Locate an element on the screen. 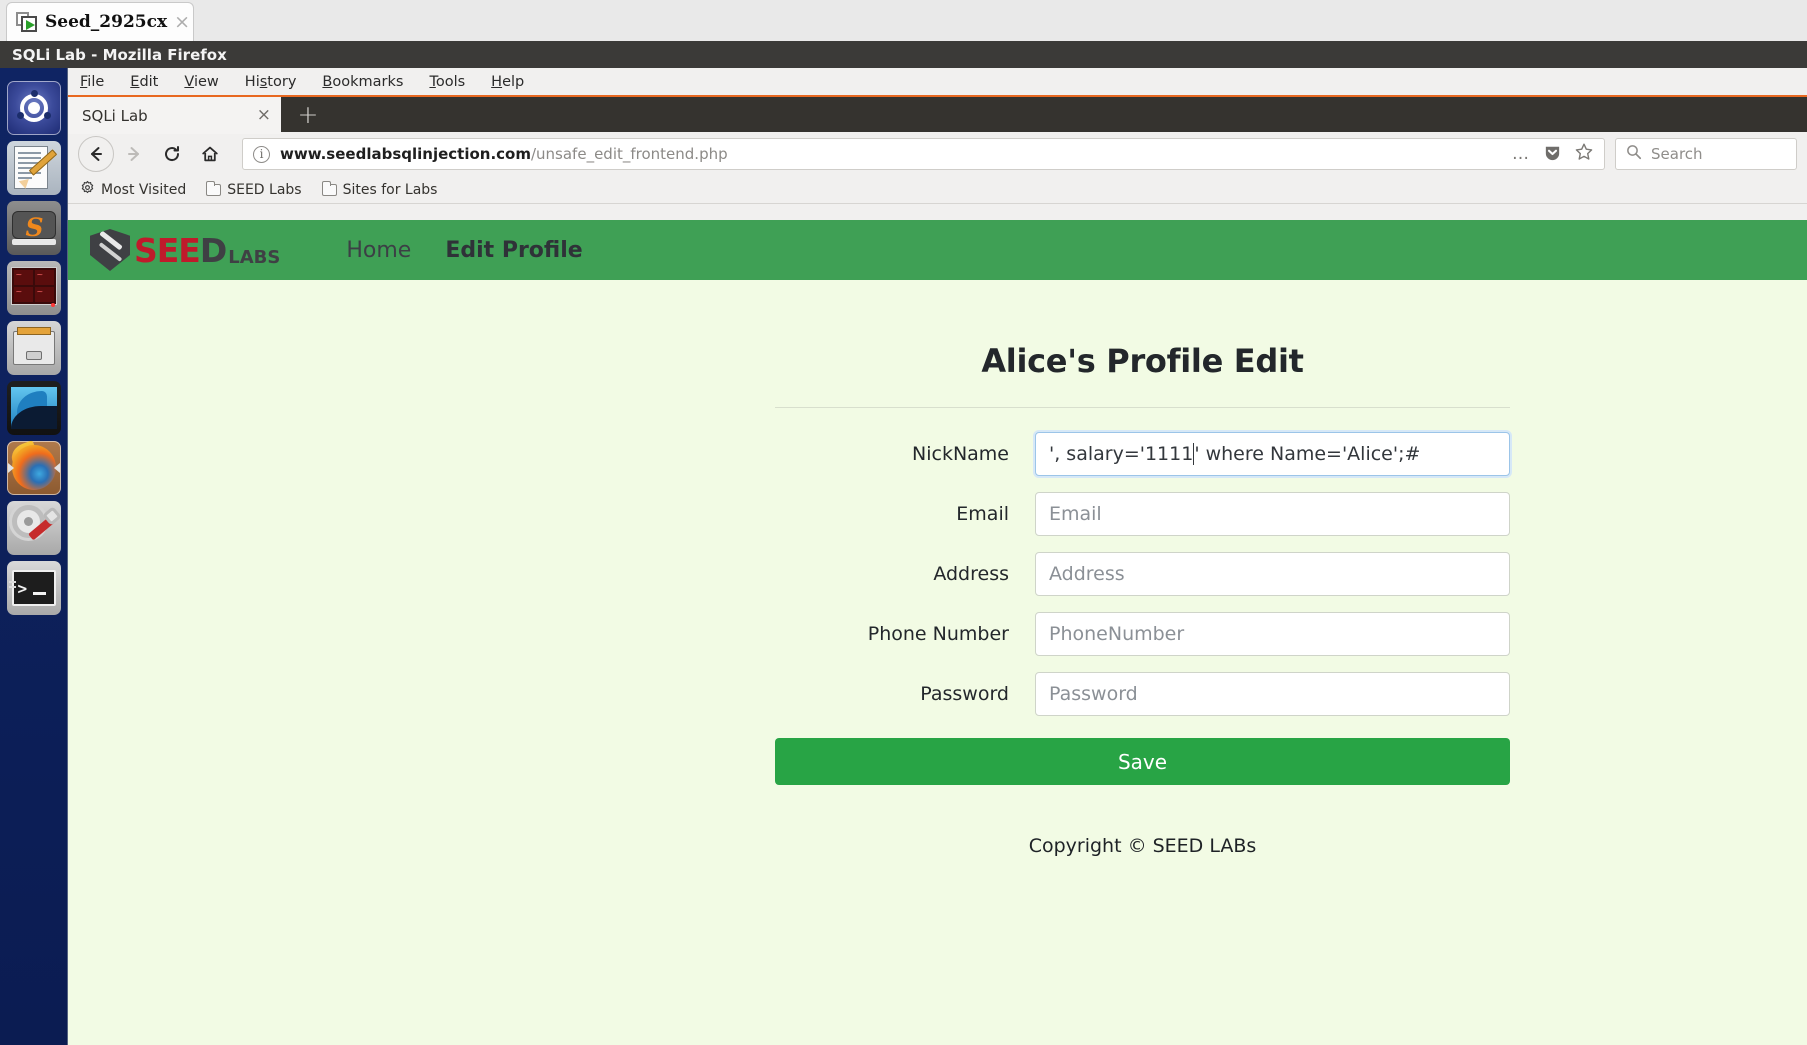 This screenshot has width=1807, height=1045. launcher-firefox-icon is located at coordinates (33, 468).